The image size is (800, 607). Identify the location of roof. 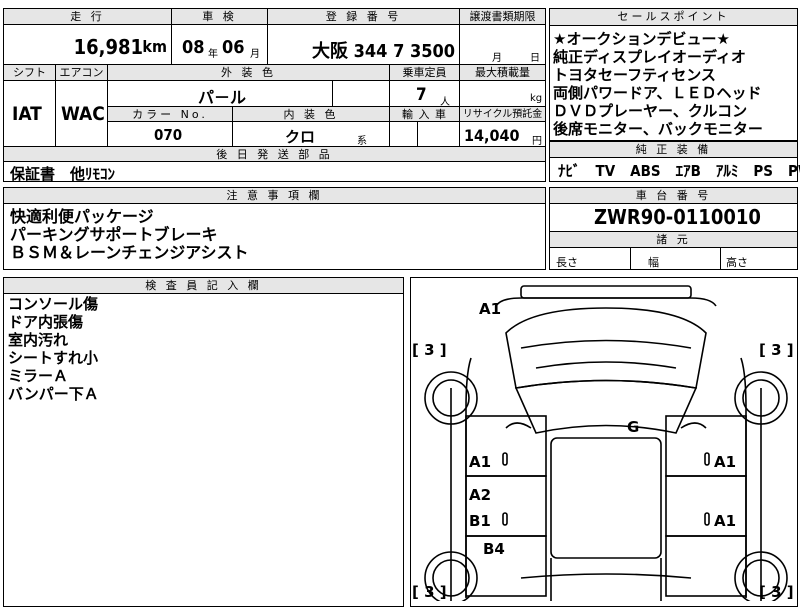
(606, 498).